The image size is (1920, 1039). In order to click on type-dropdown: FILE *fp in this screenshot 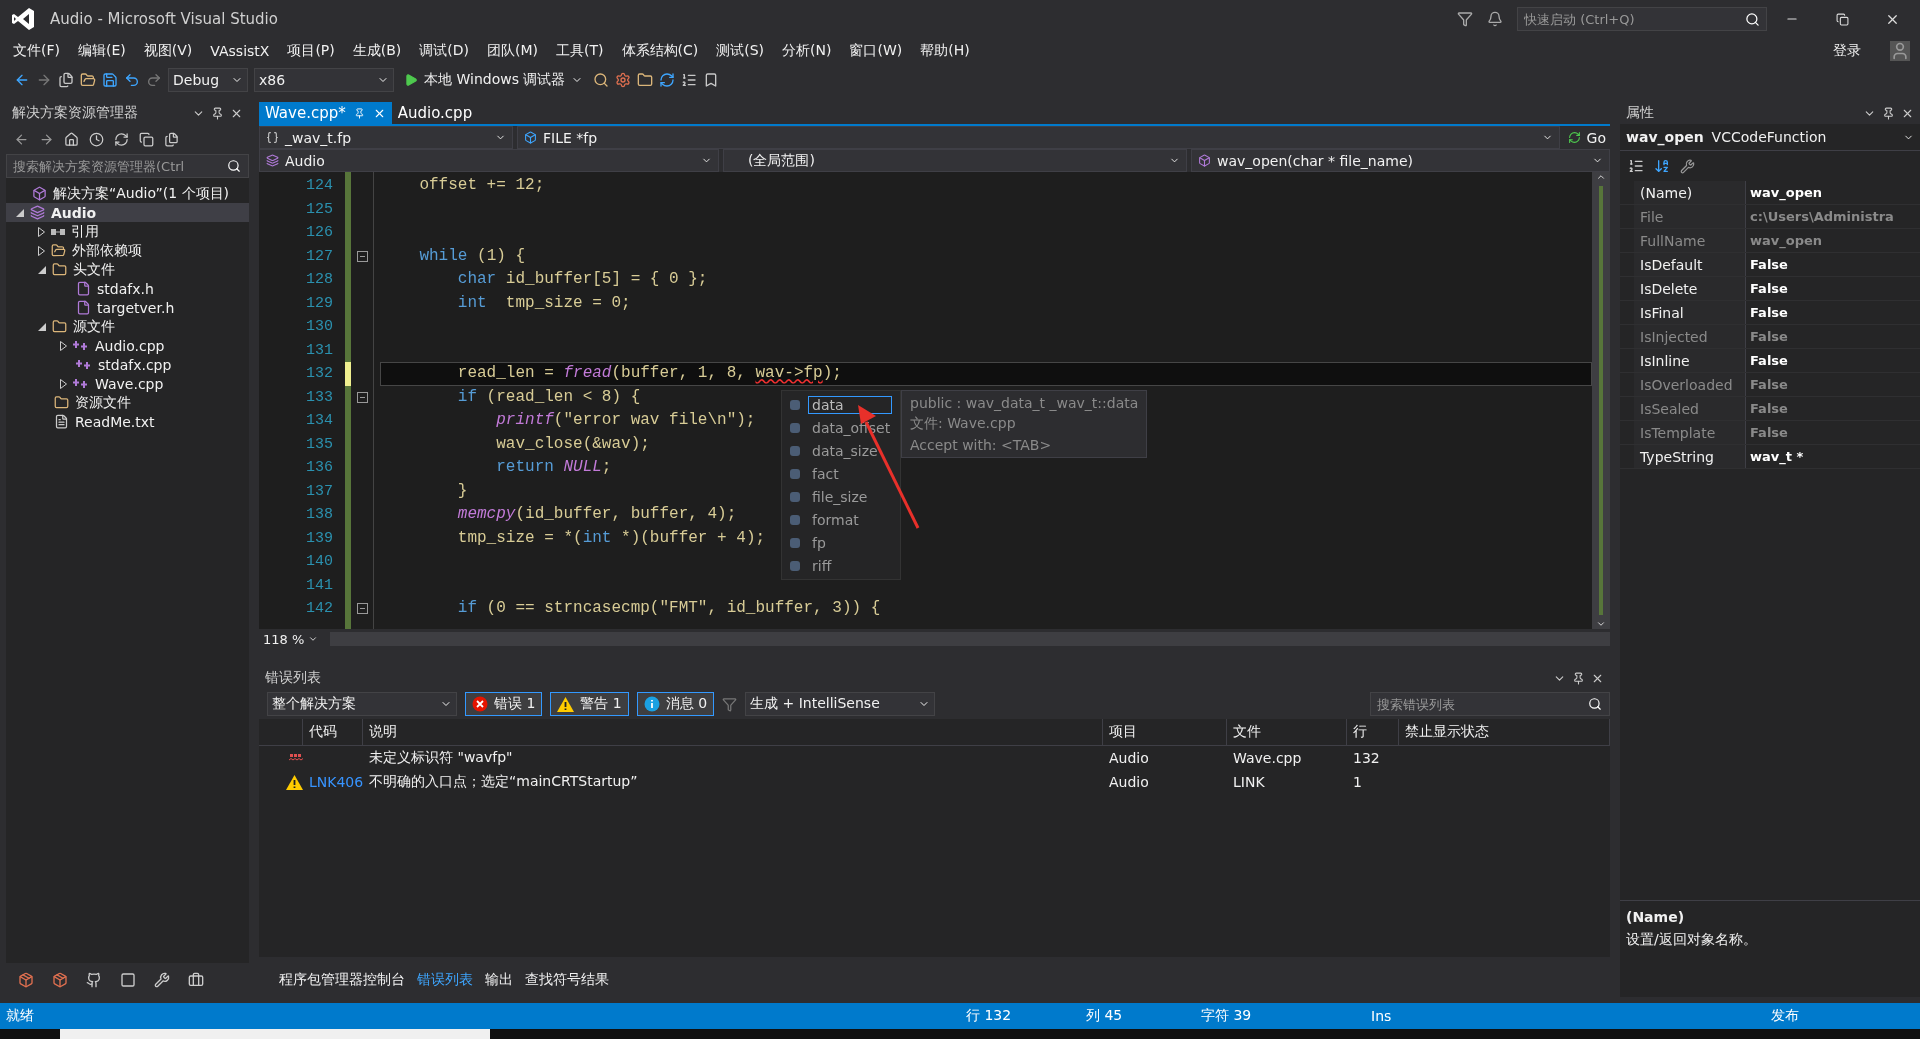, I will do `click(1038, 137)`.